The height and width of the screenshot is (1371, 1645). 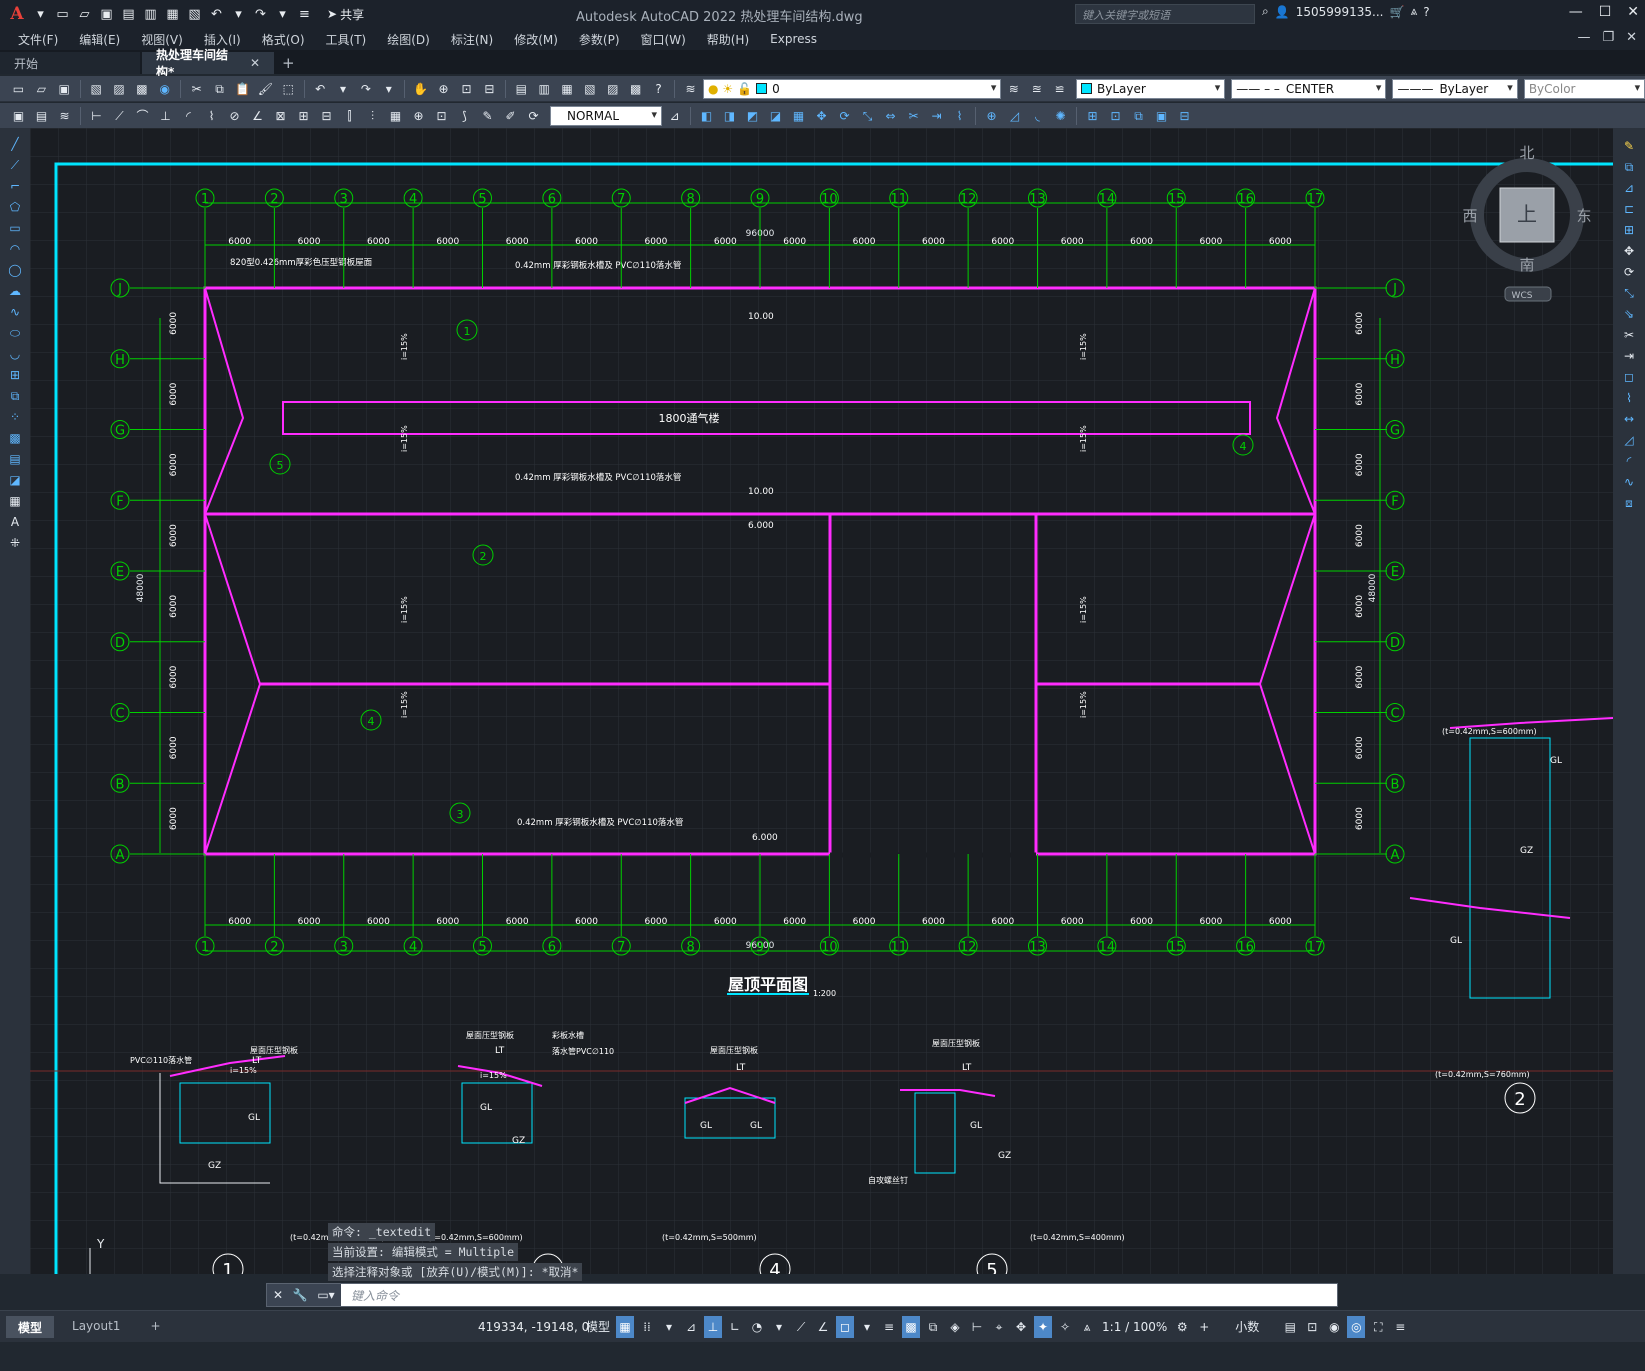 What do you see at coordinates (1059, 89) in the screenshot?
I see `layer-state-icon: ≌` at bounding box center [1059, 89].